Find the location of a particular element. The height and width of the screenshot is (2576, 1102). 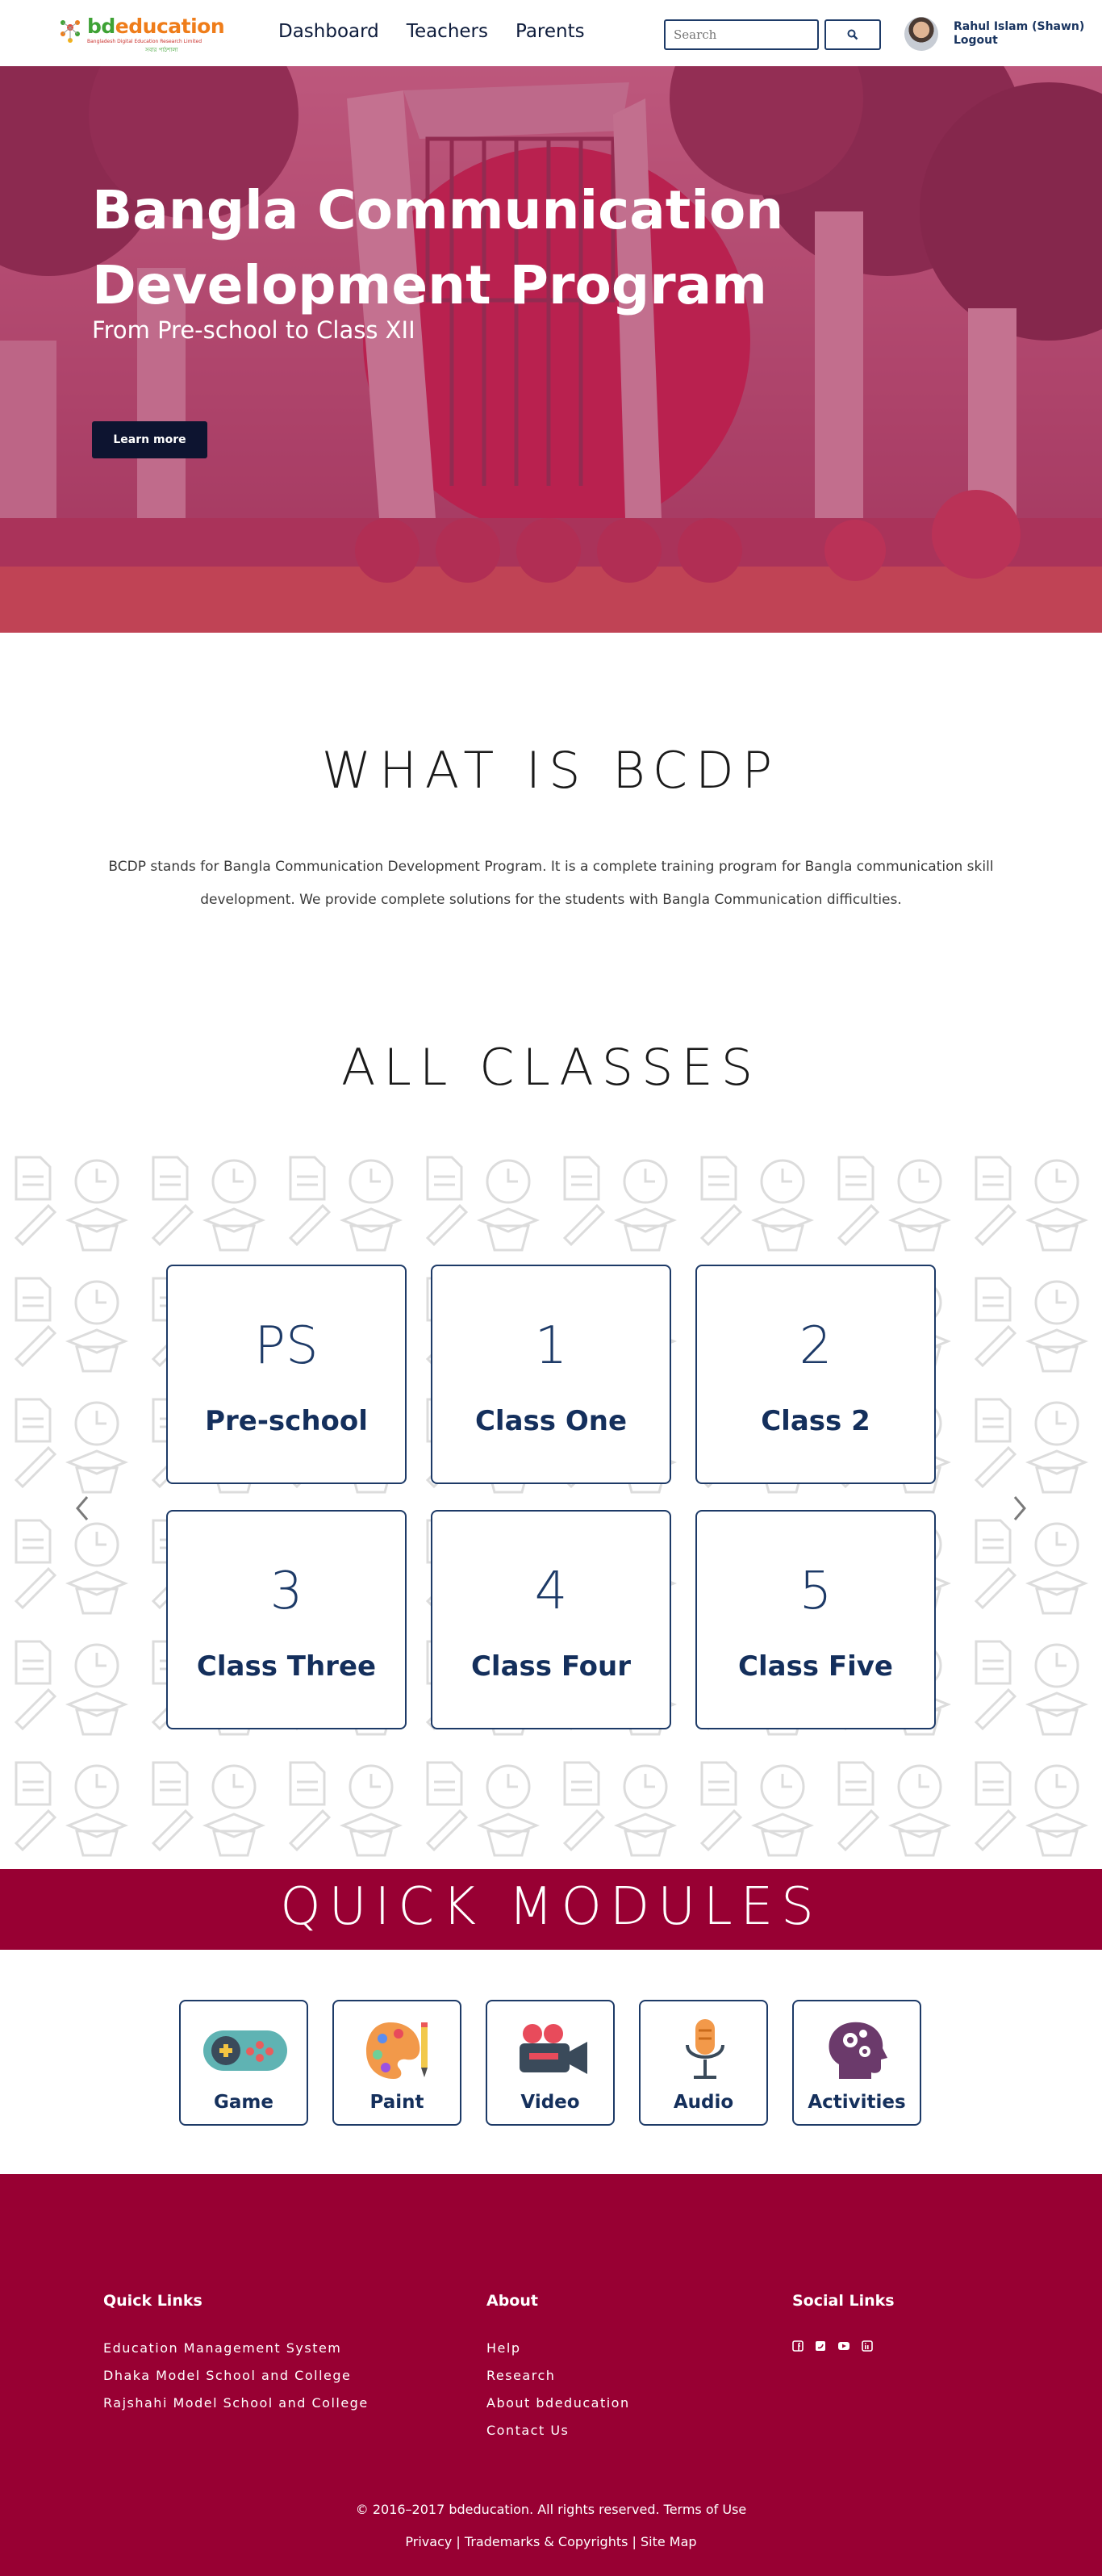

module-game: Game is located at coordinates (243, 2063).